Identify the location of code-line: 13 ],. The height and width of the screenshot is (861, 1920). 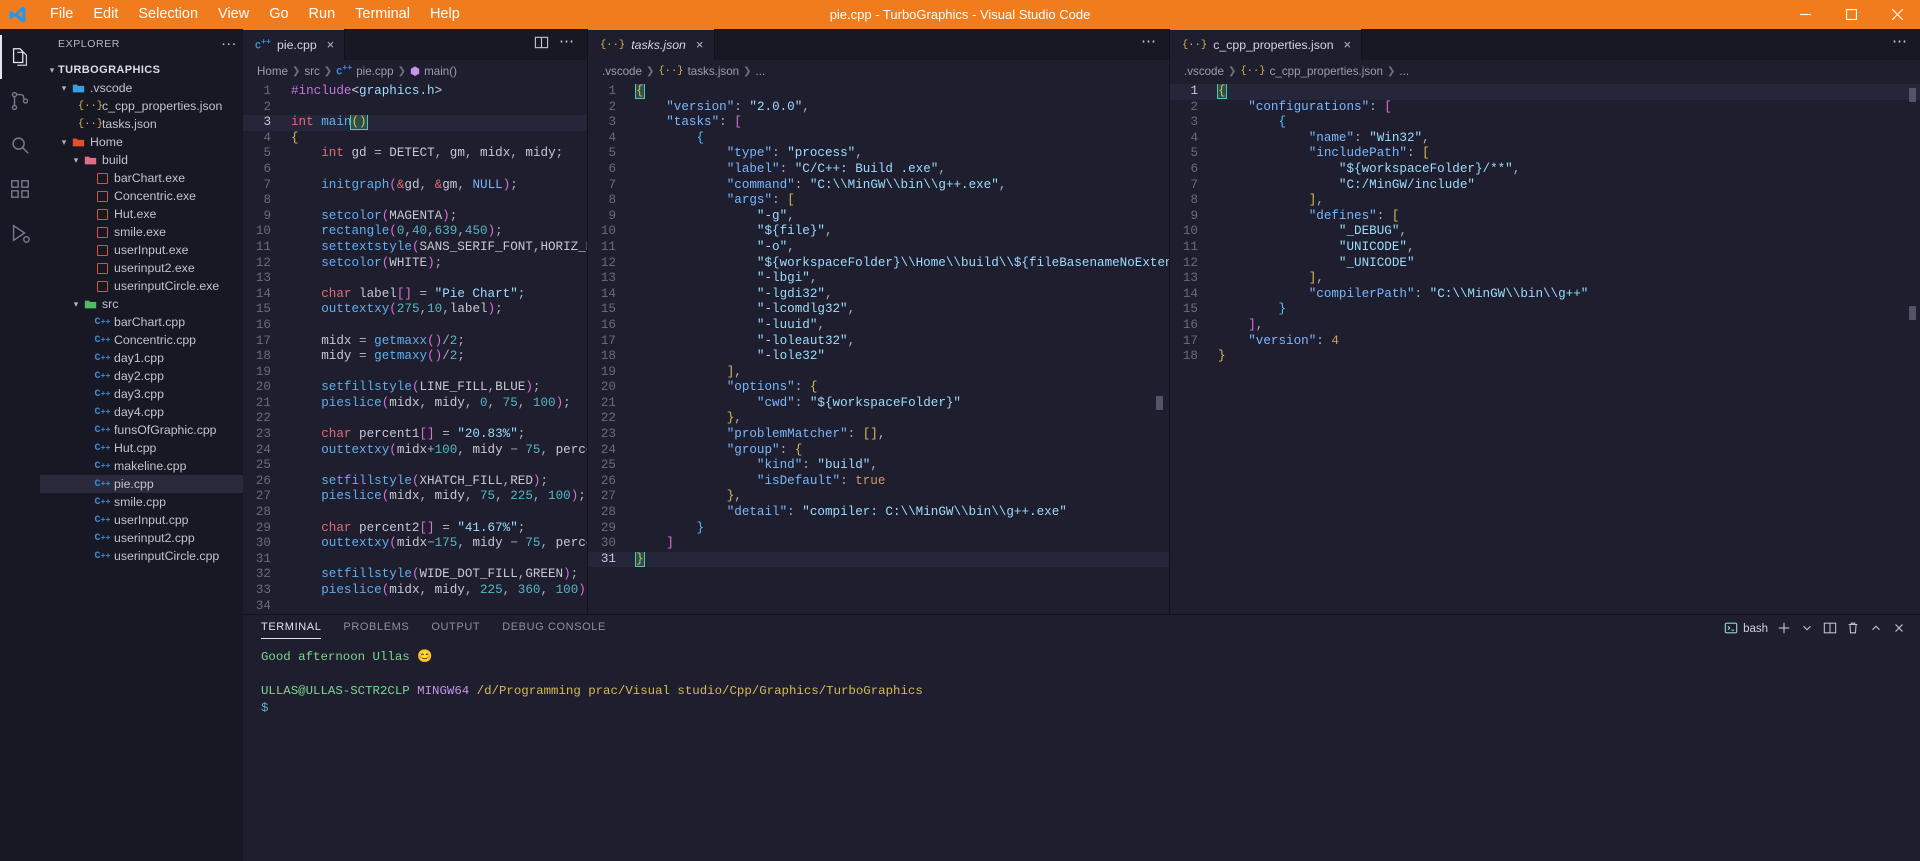
(1545, 279).